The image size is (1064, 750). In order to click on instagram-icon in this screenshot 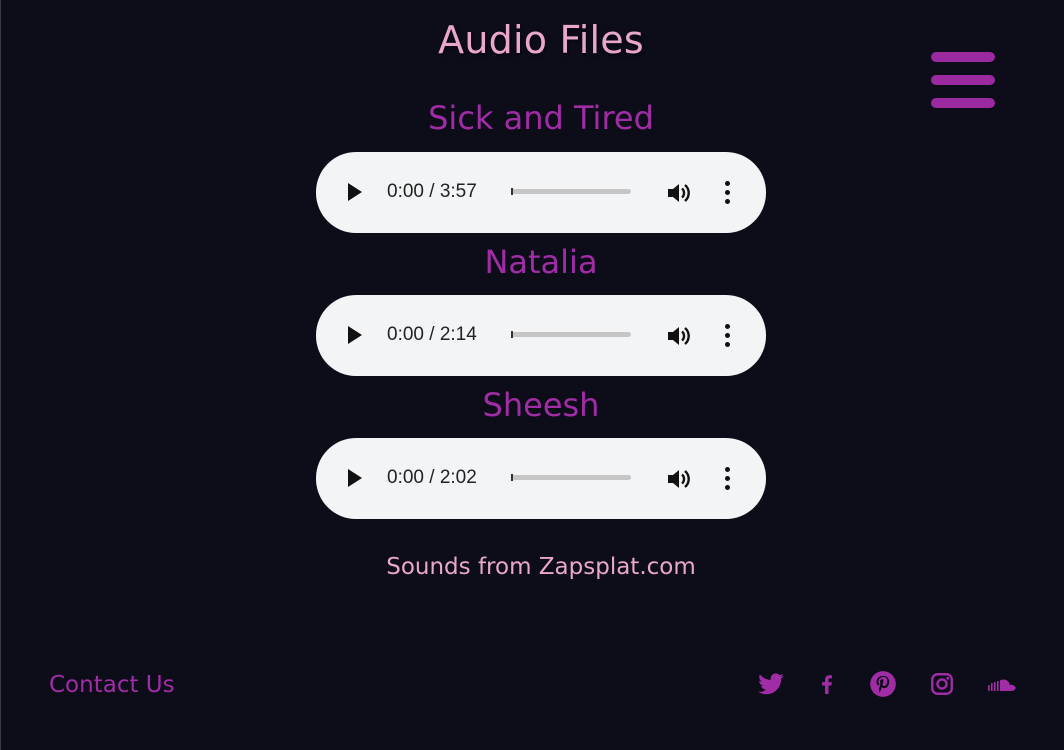, I will do `click(945, 684)`.